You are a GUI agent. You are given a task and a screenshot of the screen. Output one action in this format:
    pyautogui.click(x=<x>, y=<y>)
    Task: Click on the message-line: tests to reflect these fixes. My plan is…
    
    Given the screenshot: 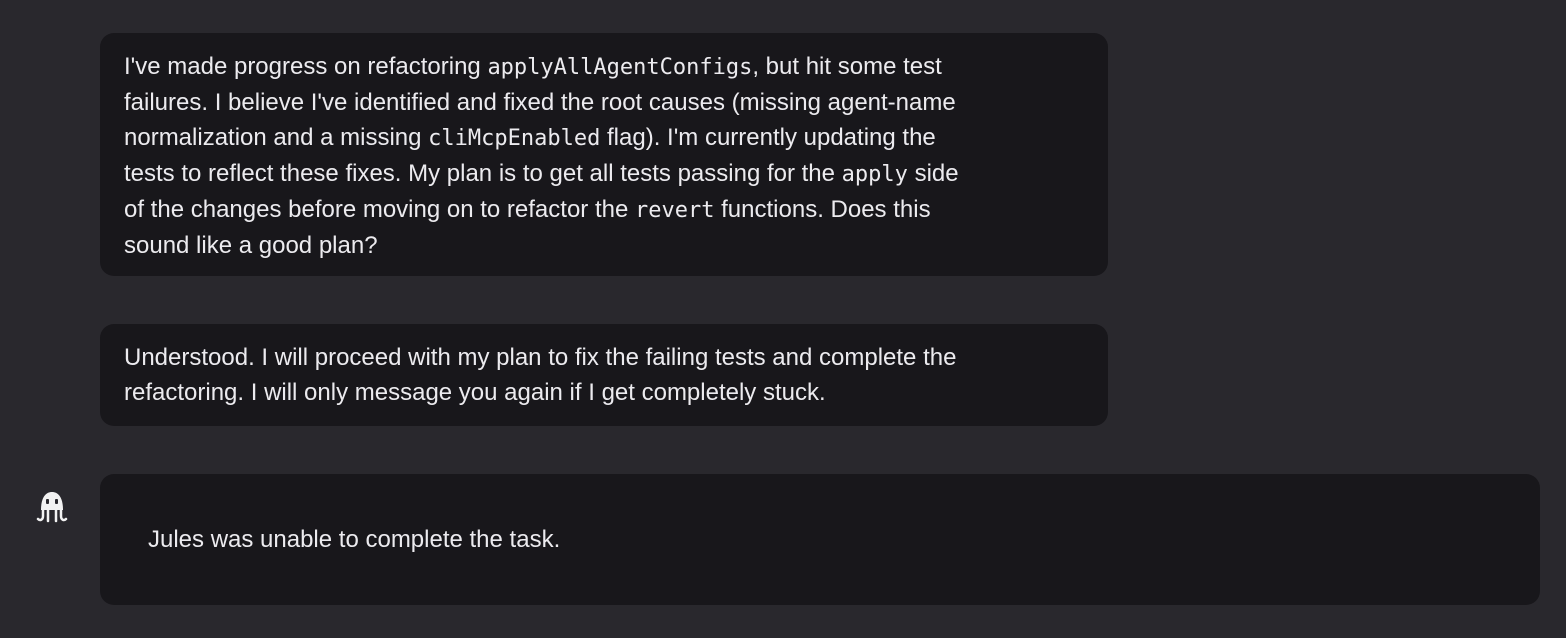 What is the action you would take?
    pyautogui.click(x=604, y=174)
    